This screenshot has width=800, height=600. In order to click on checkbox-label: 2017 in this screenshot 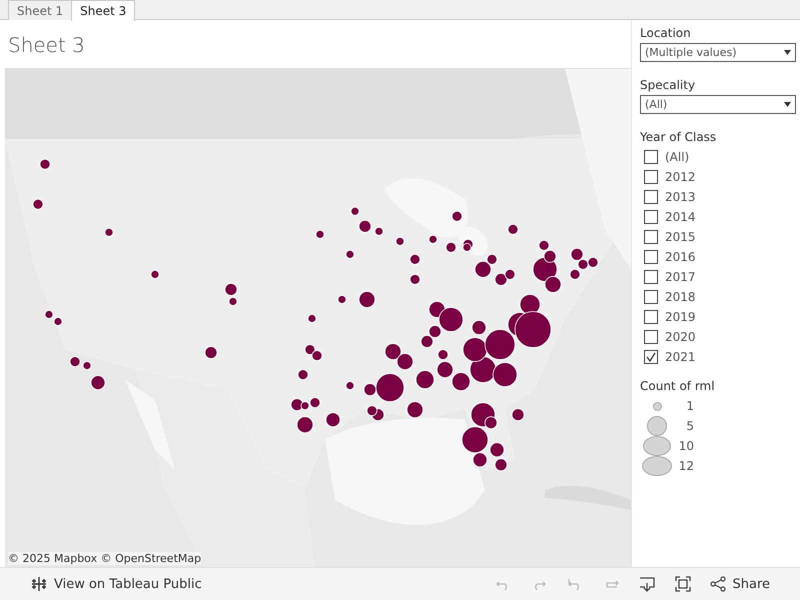, I will do `click(680, 277)`.